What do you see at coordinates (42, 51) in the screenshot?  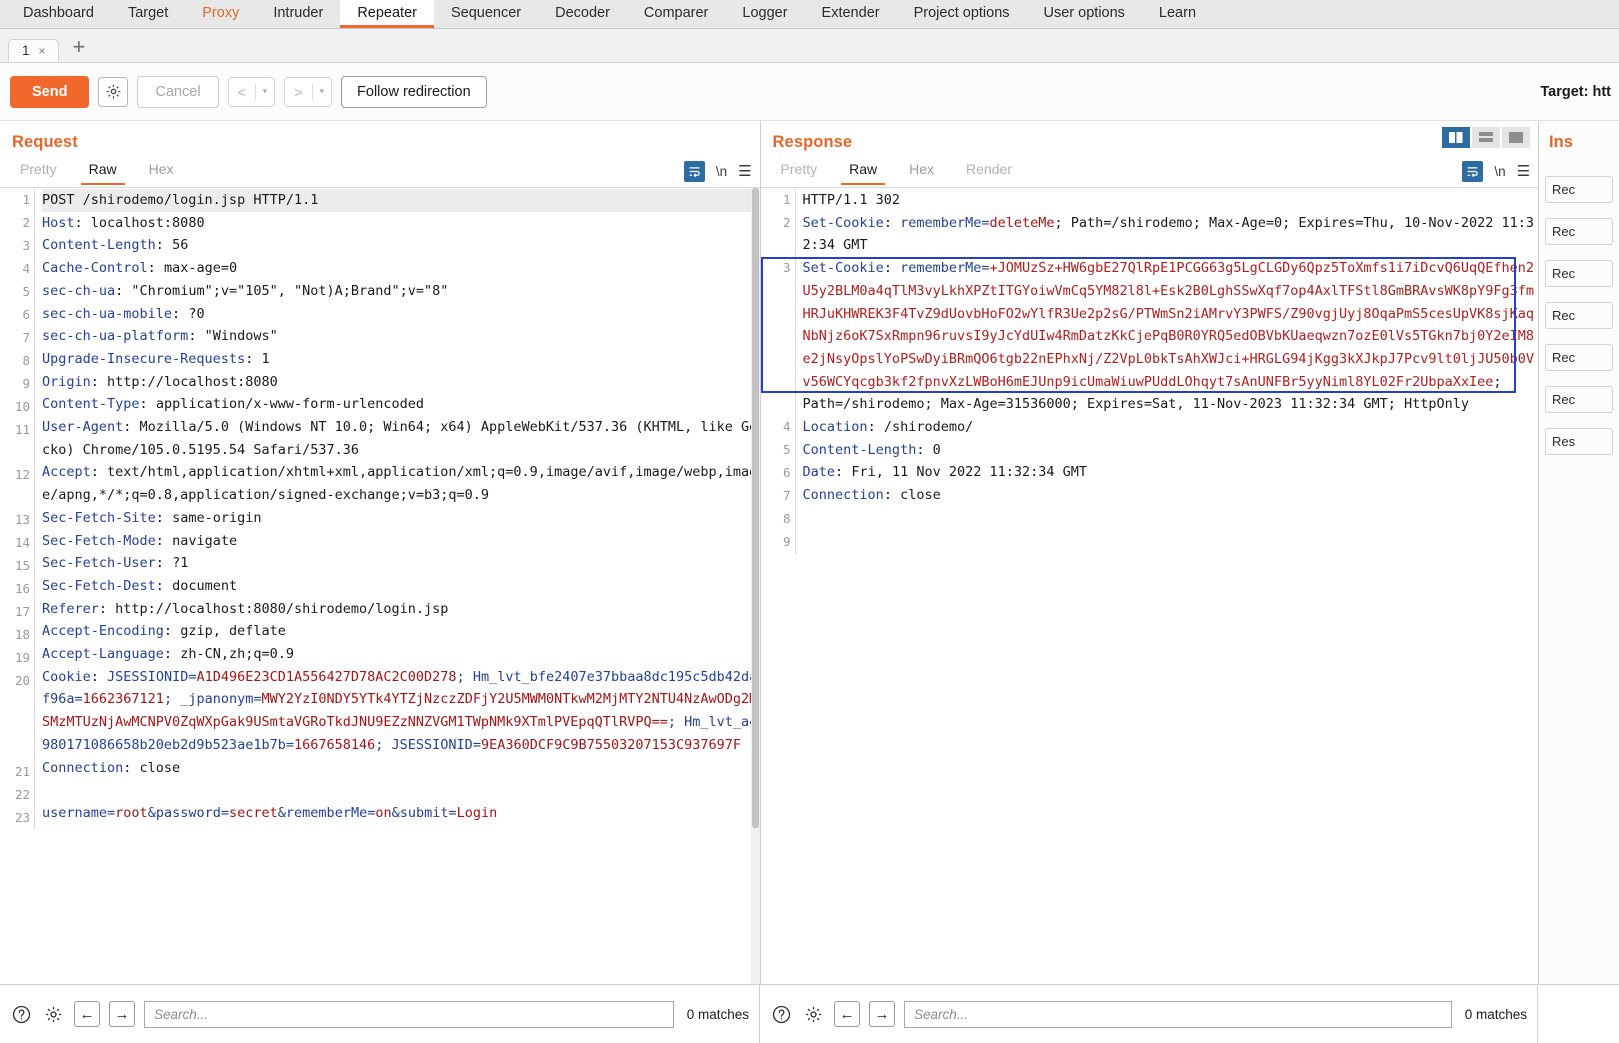 I see `close-icon: ×` at bounding box center [42, 51].